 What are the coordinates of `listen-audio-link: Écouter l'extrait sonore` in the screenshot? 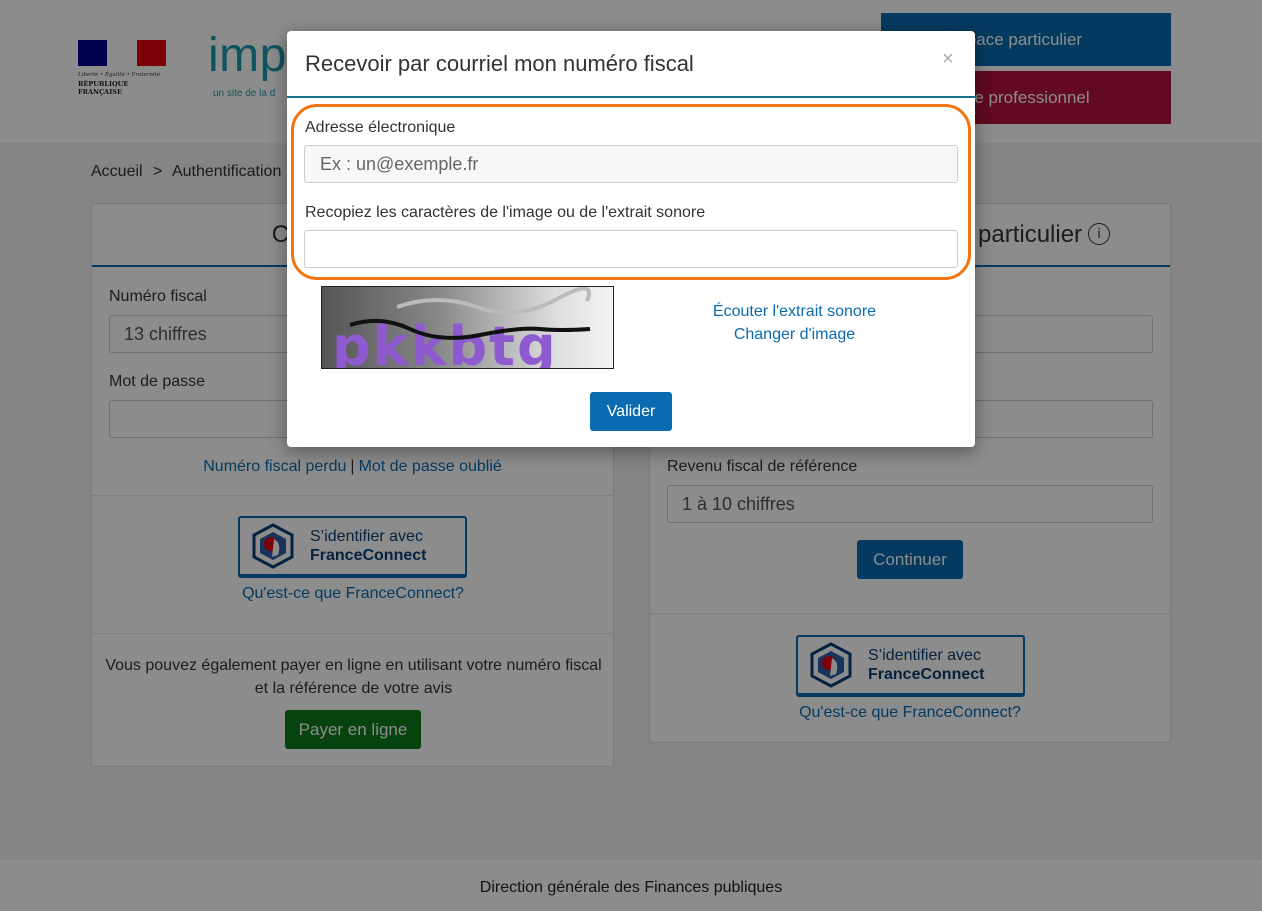 It's located at (794, 312).